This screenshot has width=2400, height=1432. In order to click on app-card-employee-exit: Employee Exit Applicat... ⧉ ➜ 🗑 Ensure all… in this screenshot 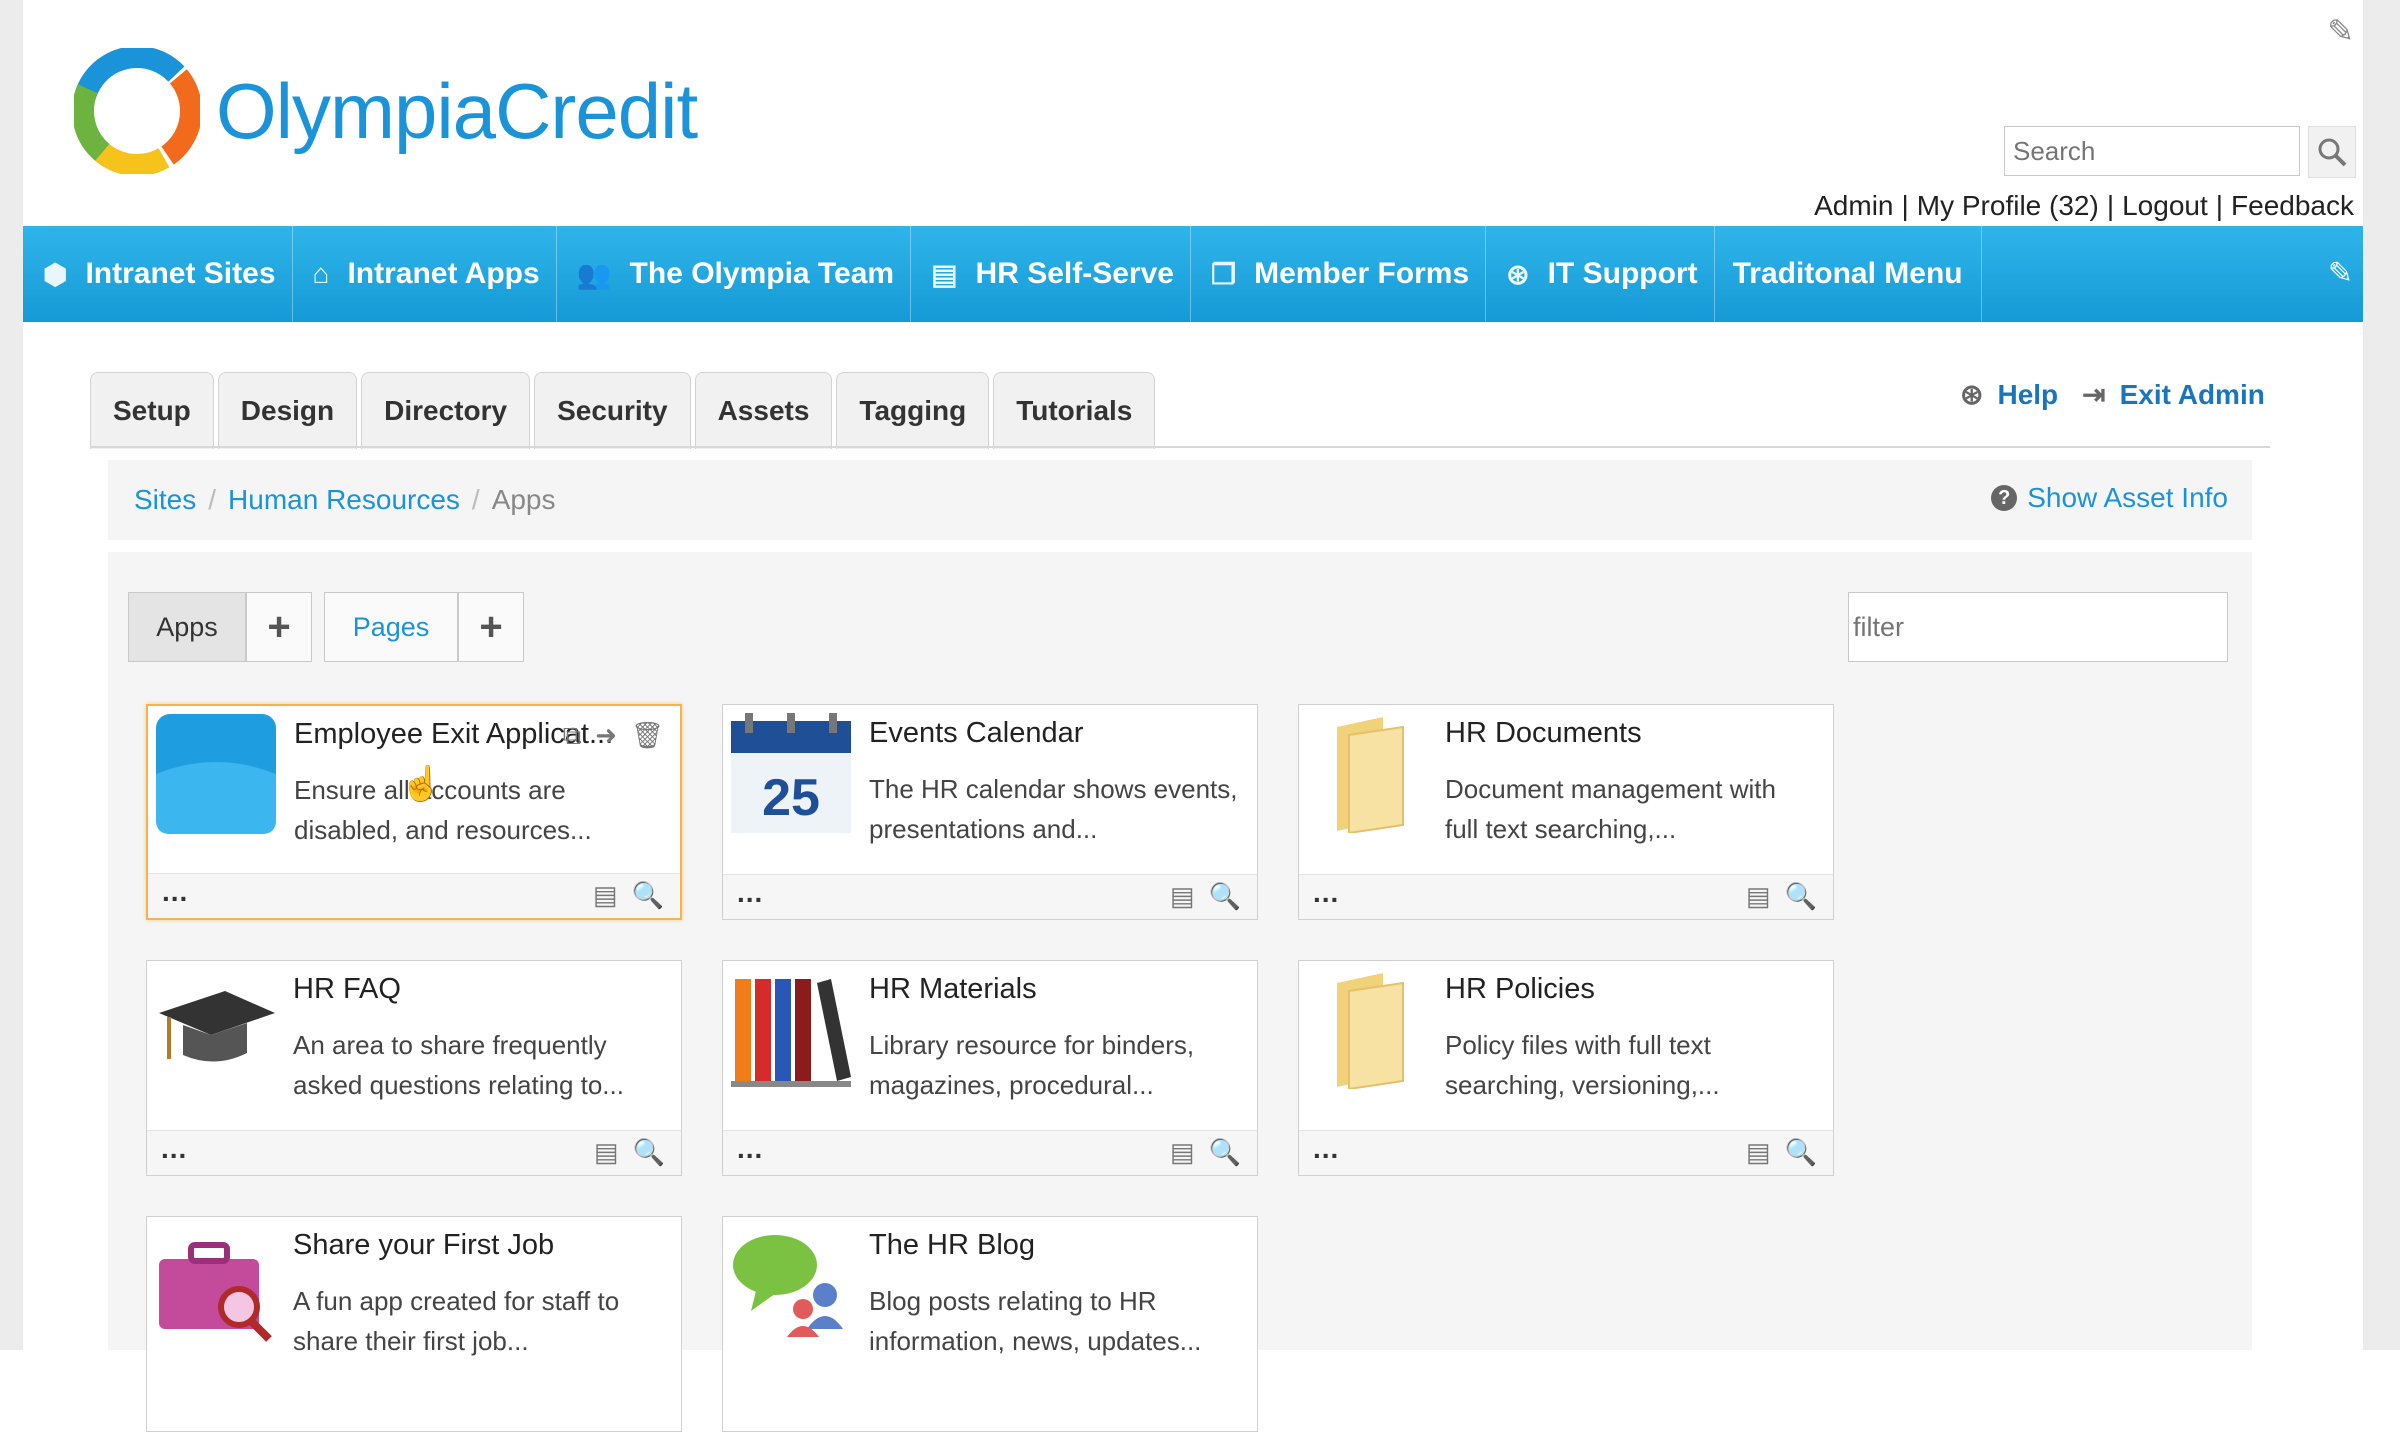, I will do `click(414, 812)`.